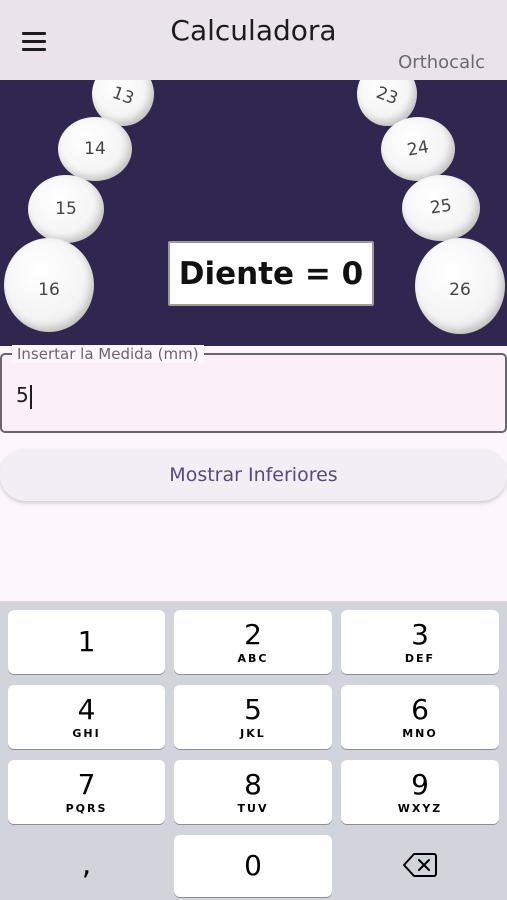  Describe the element at coordinates (253, 642) in the screenshot. I see `key-2: 2 ABC` at that location.